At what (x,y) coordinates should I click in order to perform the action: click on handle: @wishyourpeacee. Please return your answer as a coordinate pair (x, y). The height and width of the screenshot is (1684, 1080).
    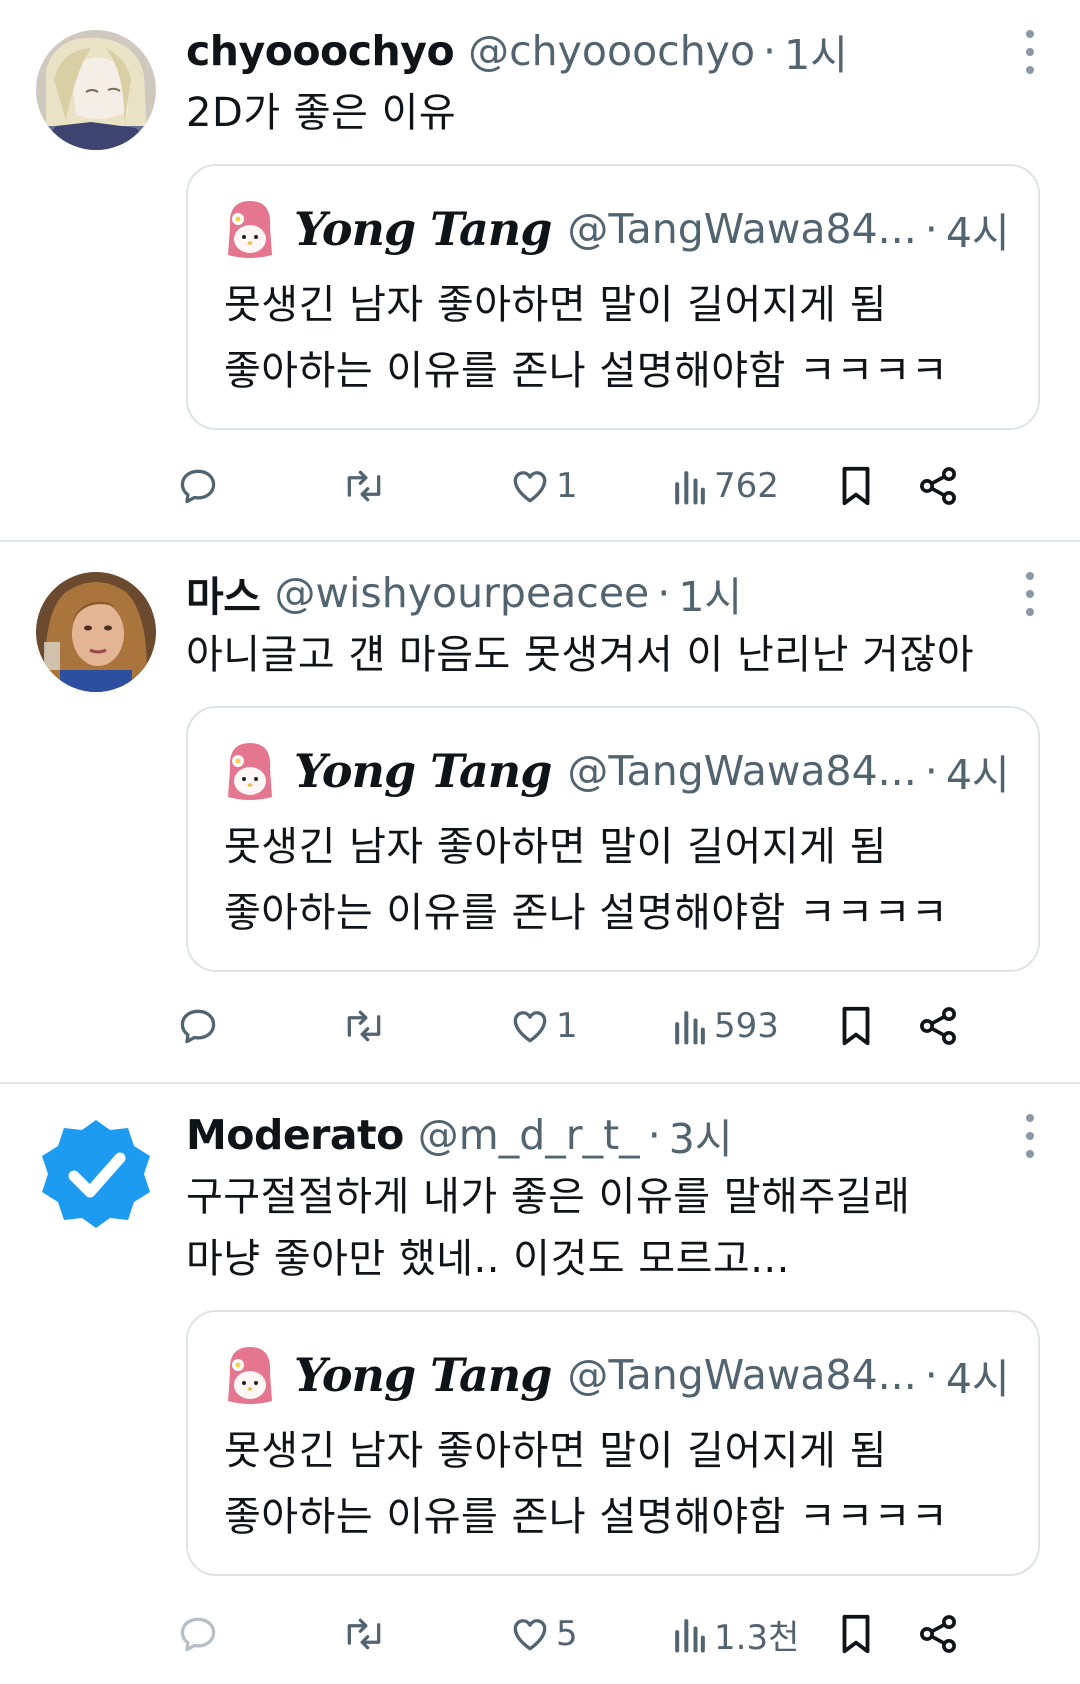
    Looking at the image, I should click on (461, 593).